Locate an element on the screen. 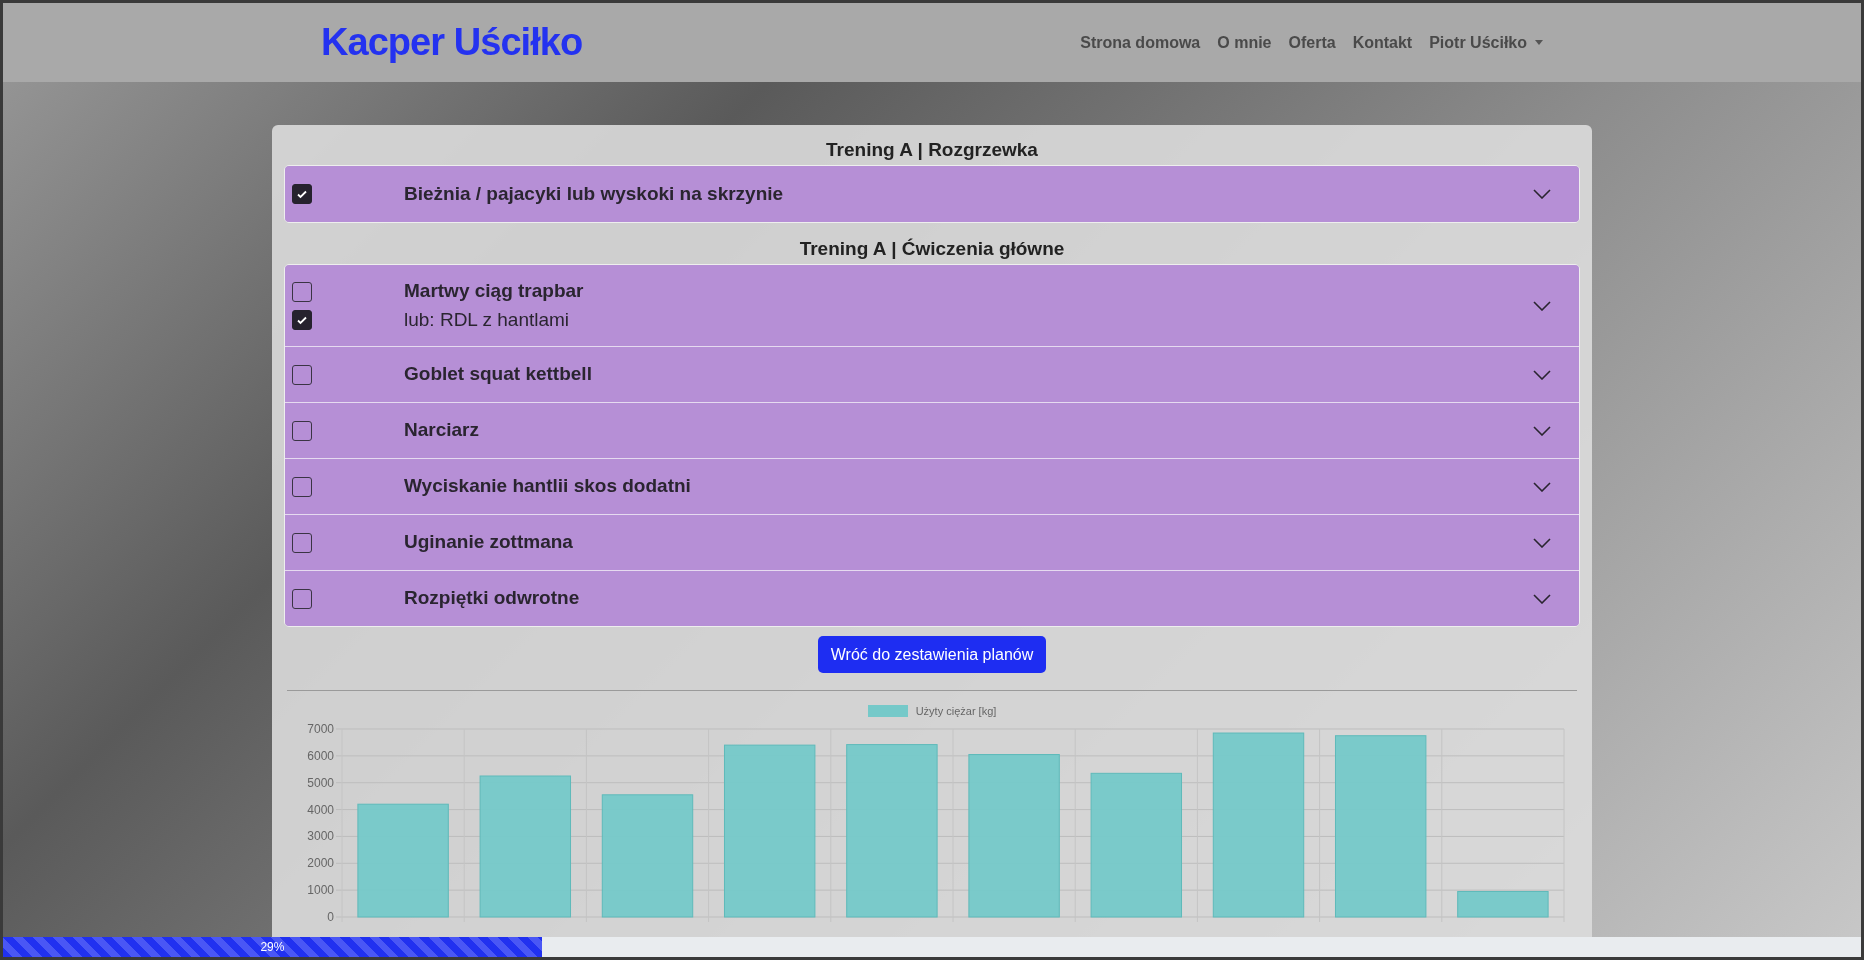 This screenshot has height=960, width=1864. nav-link: Piotr Uściłko is located at coordinates (1486, 42).